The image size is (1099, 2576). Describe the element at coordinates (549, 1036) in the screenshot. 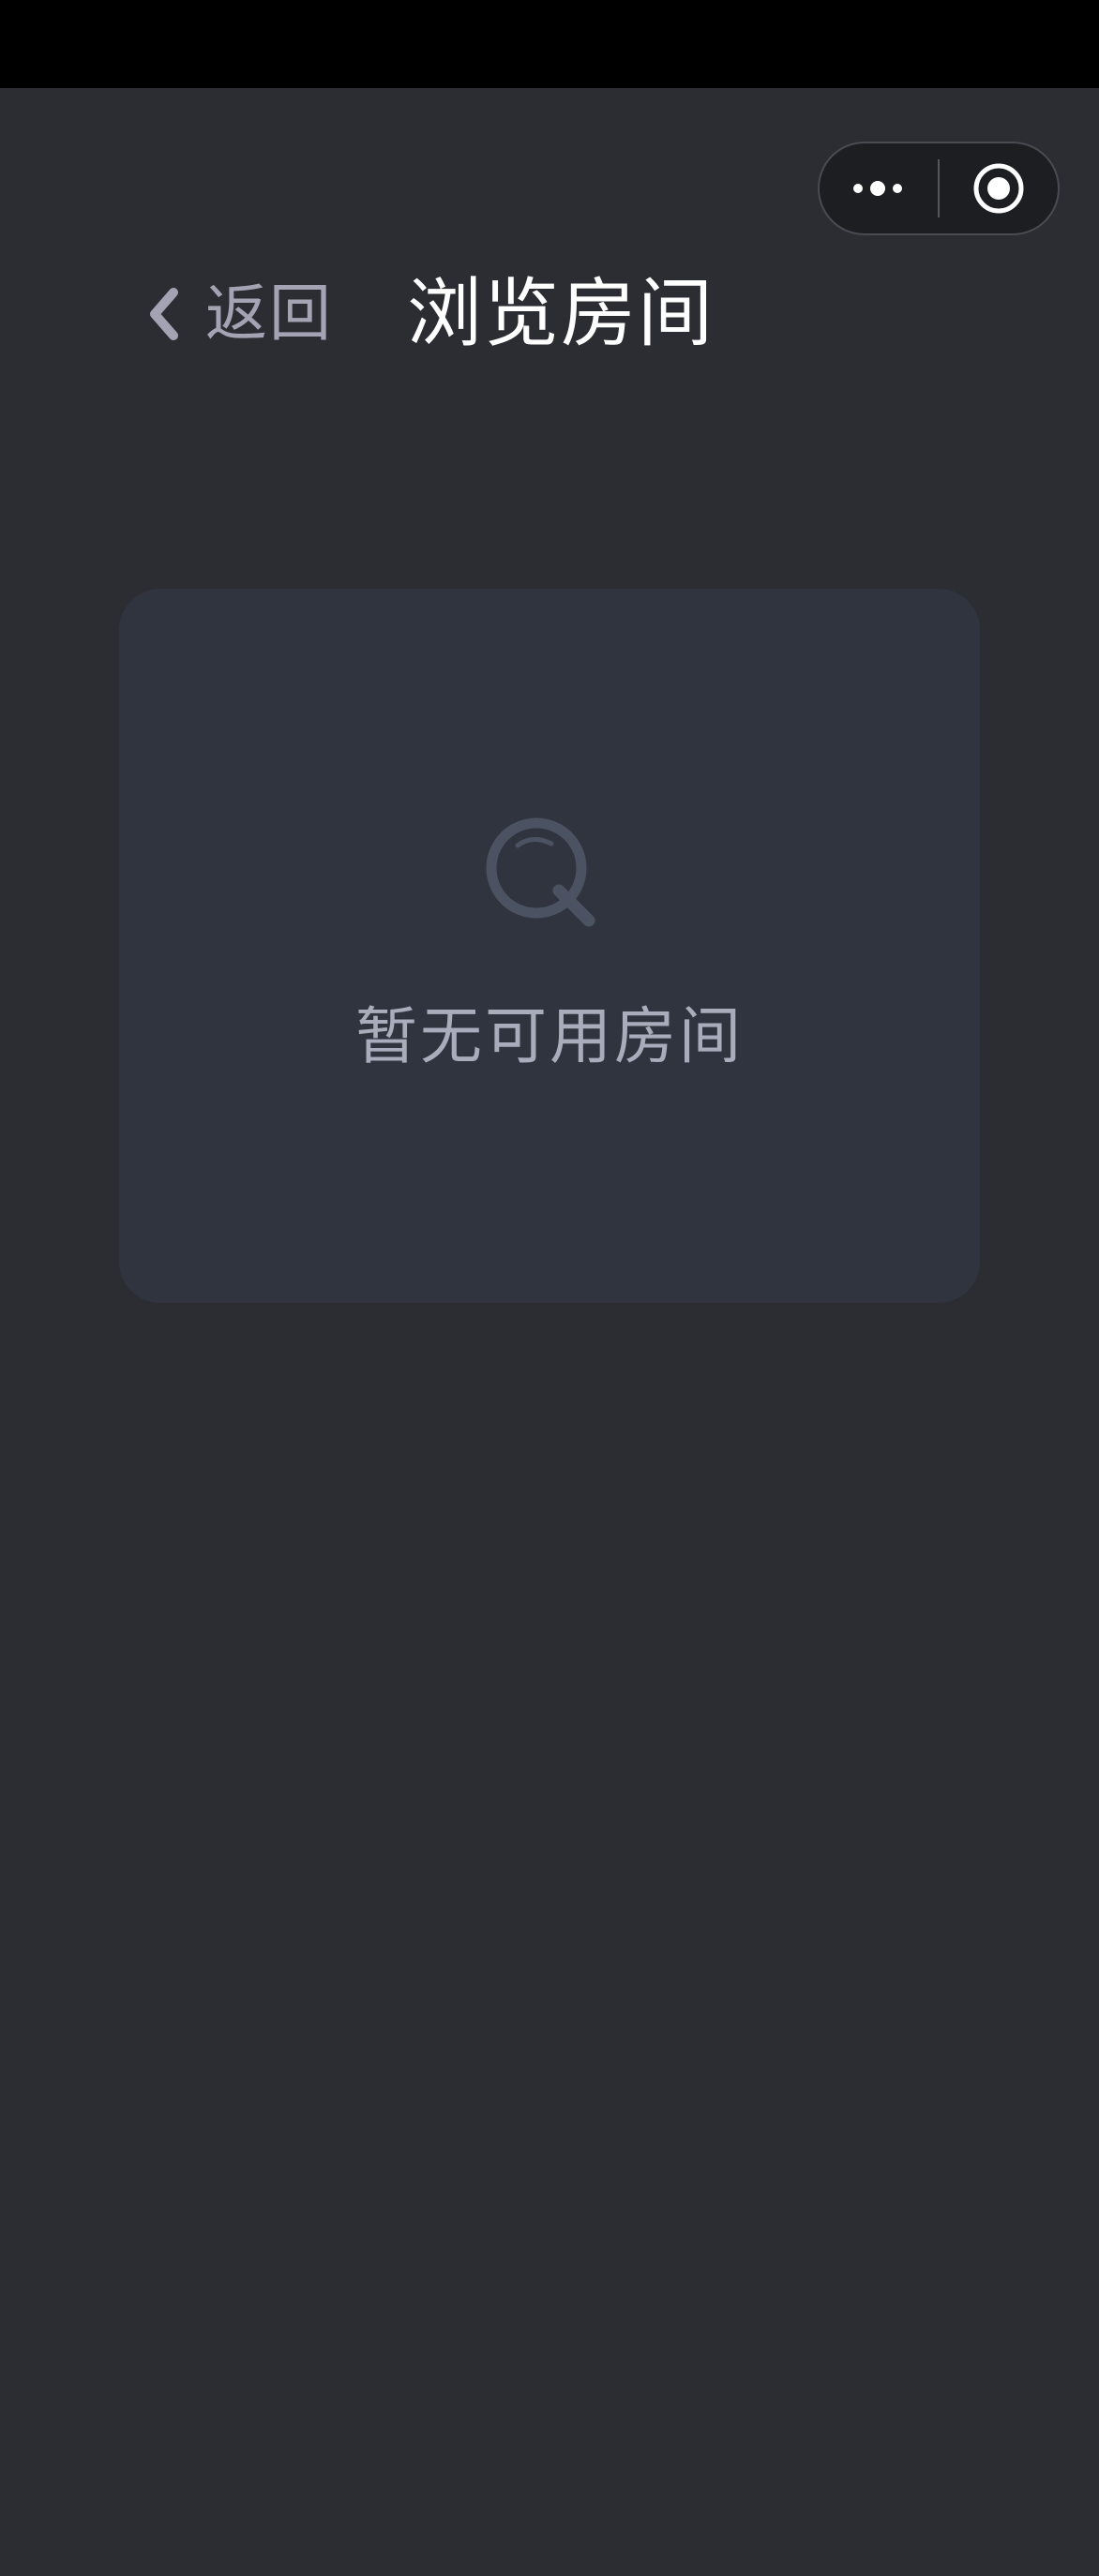

I see `empty-state-message: 暂无可用房间` at that location.